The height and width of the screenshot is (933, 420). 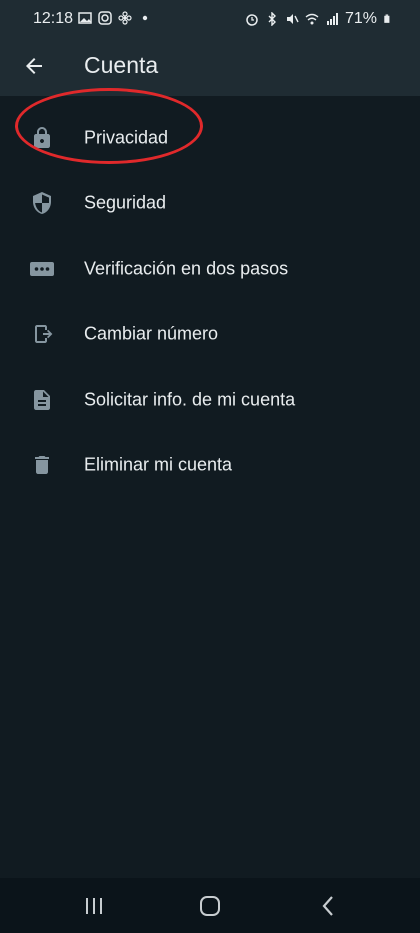 I want to click on menu-item-label: Seguridad, so click(x=125, y=202).